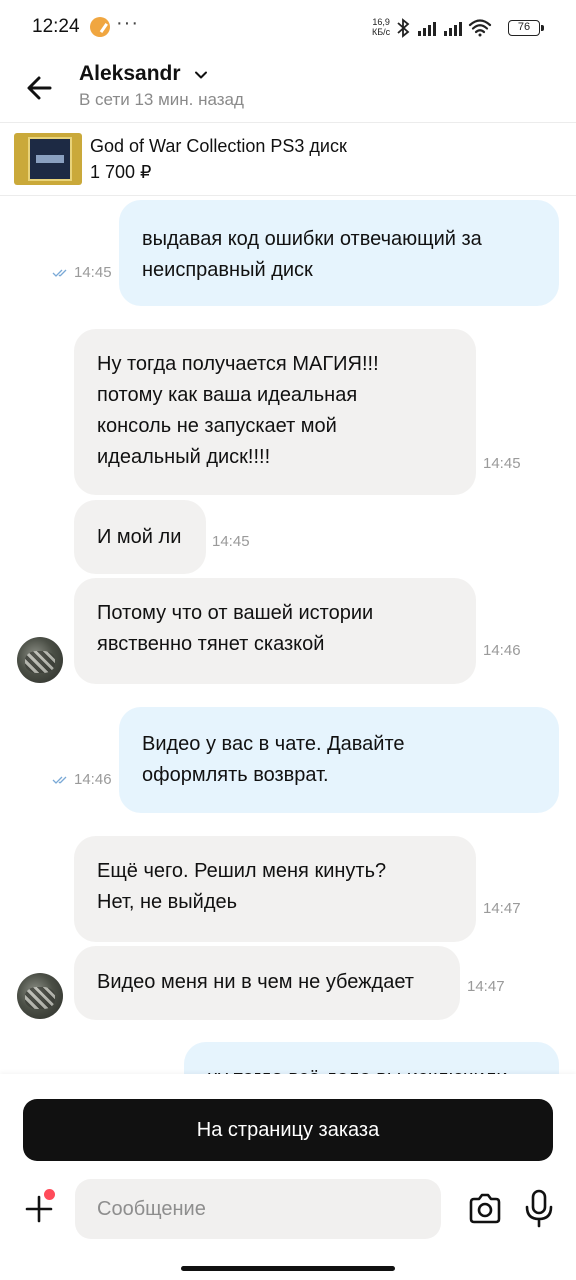  I want to click on more-notifications-icon: ···, so click(127, 23).